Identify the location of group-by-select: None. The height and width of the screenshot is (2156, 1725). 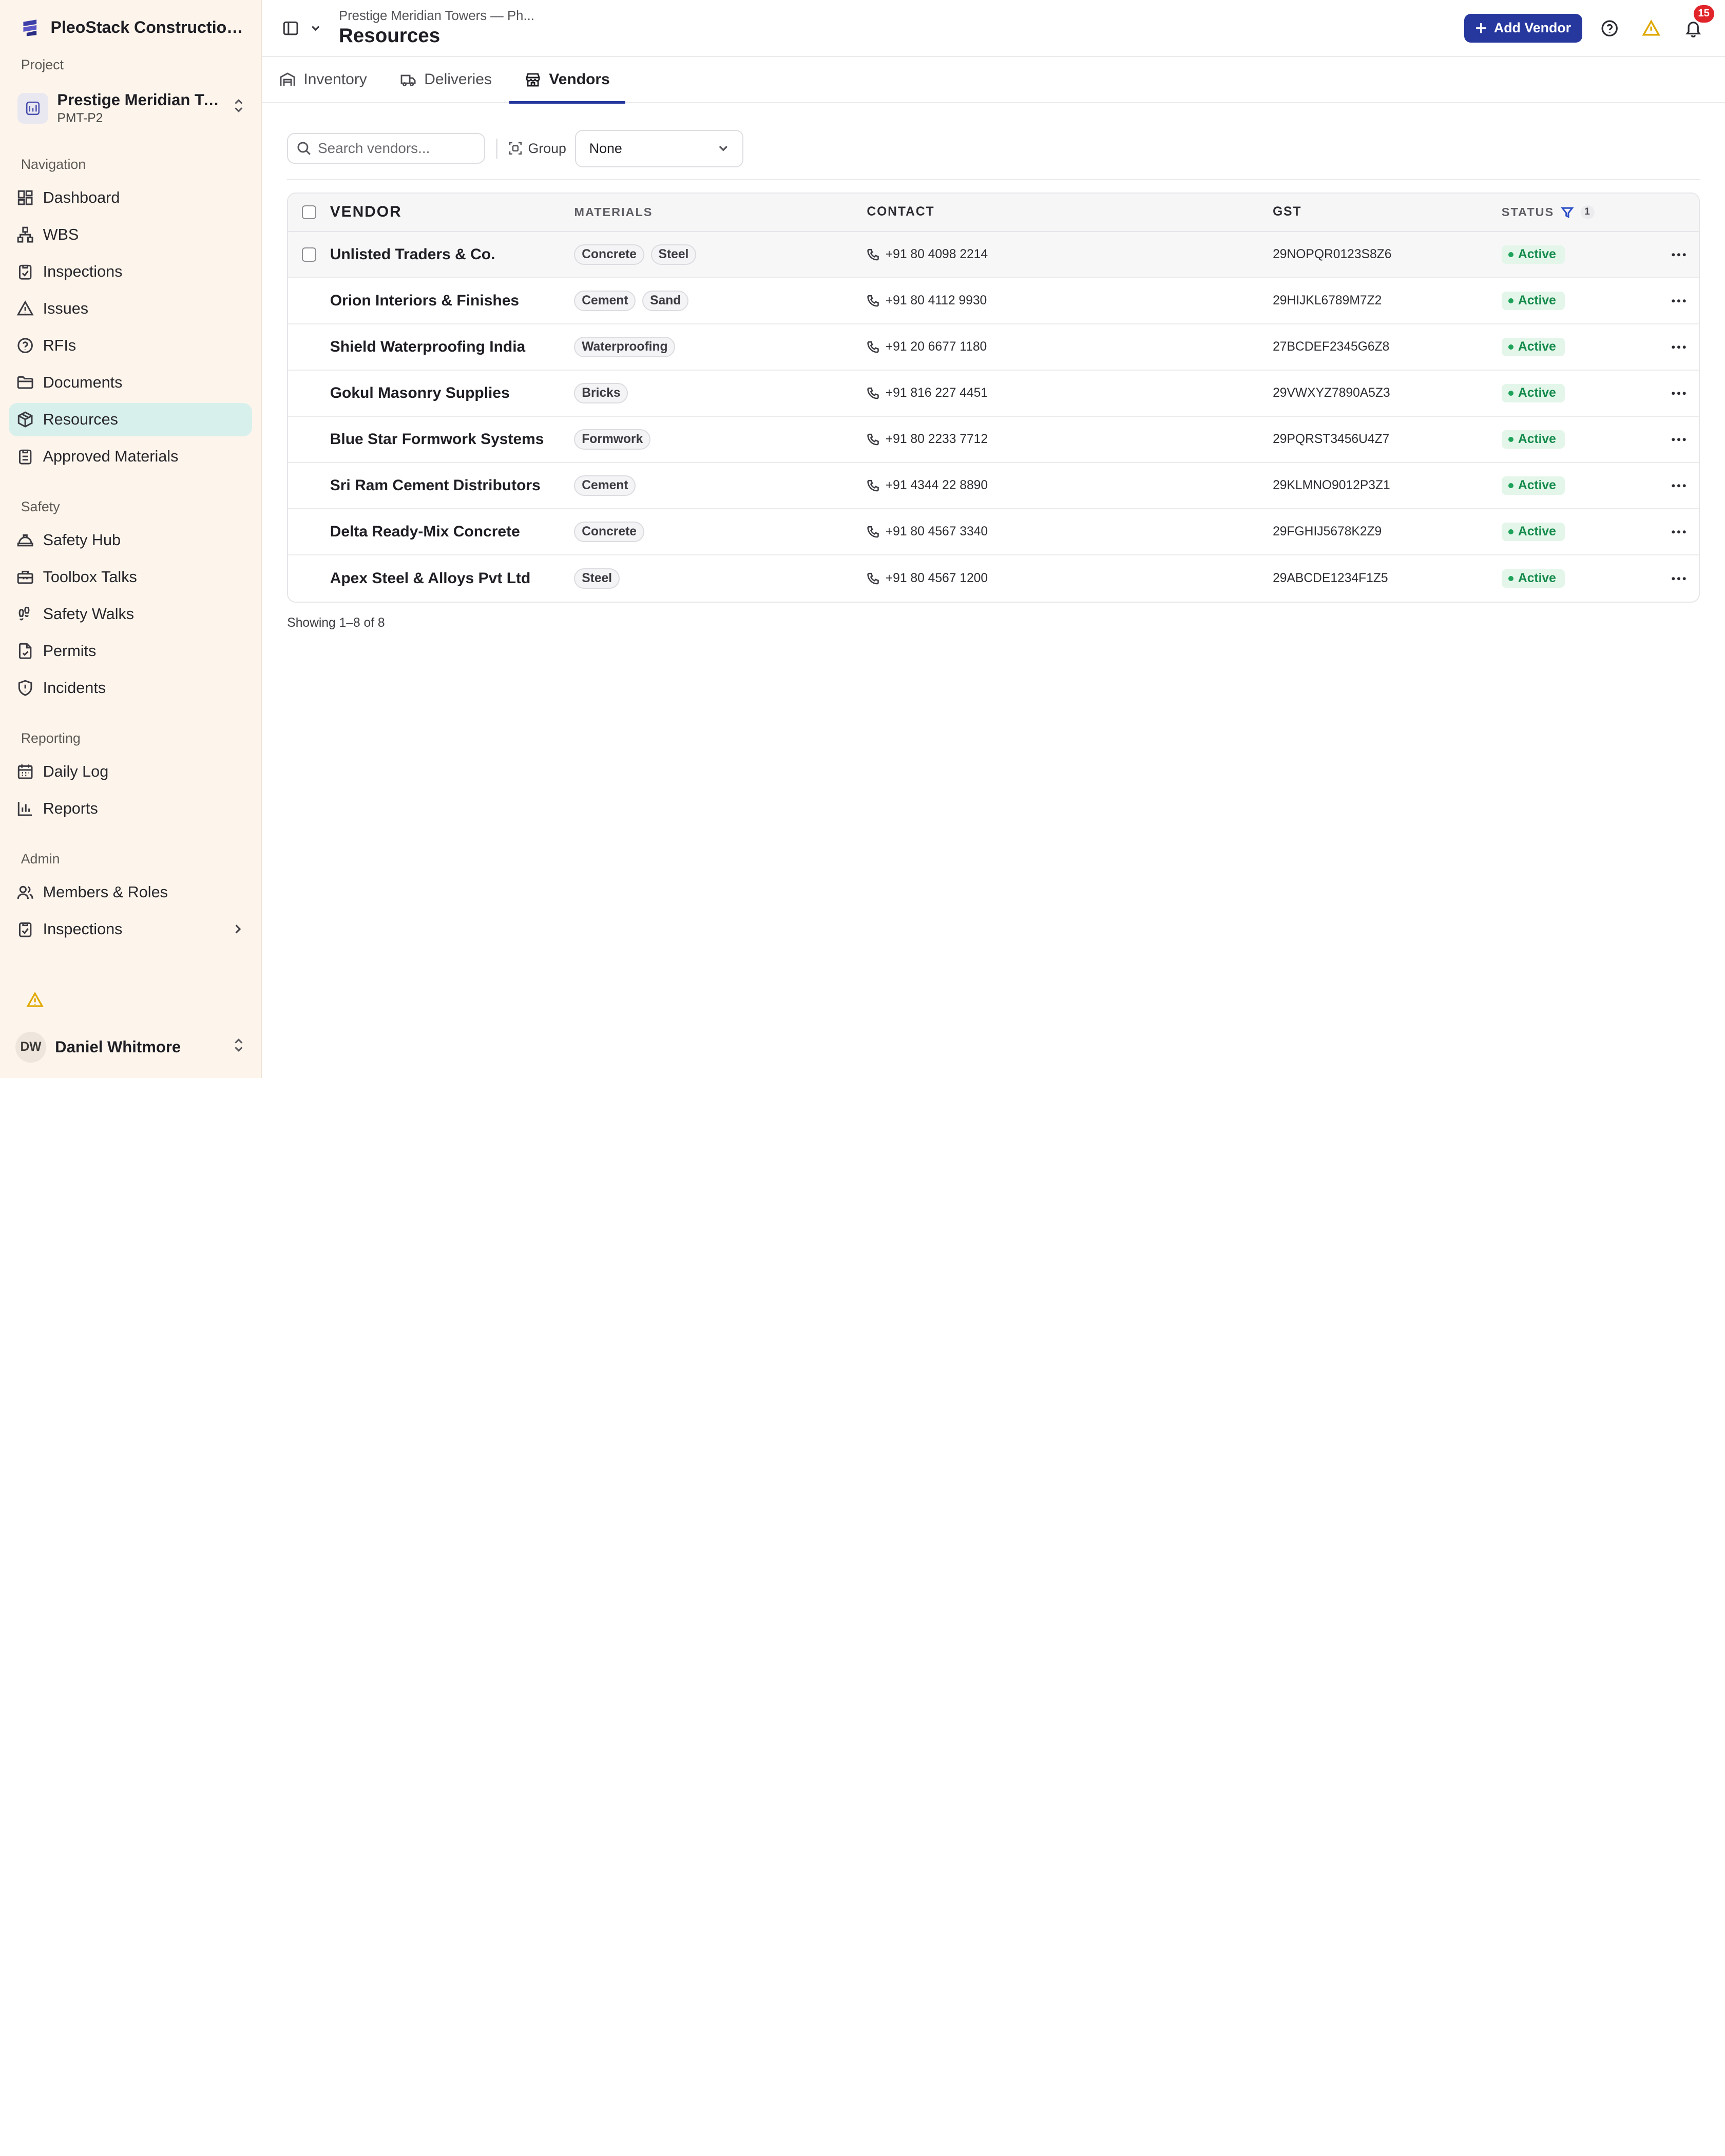
(659, 148).